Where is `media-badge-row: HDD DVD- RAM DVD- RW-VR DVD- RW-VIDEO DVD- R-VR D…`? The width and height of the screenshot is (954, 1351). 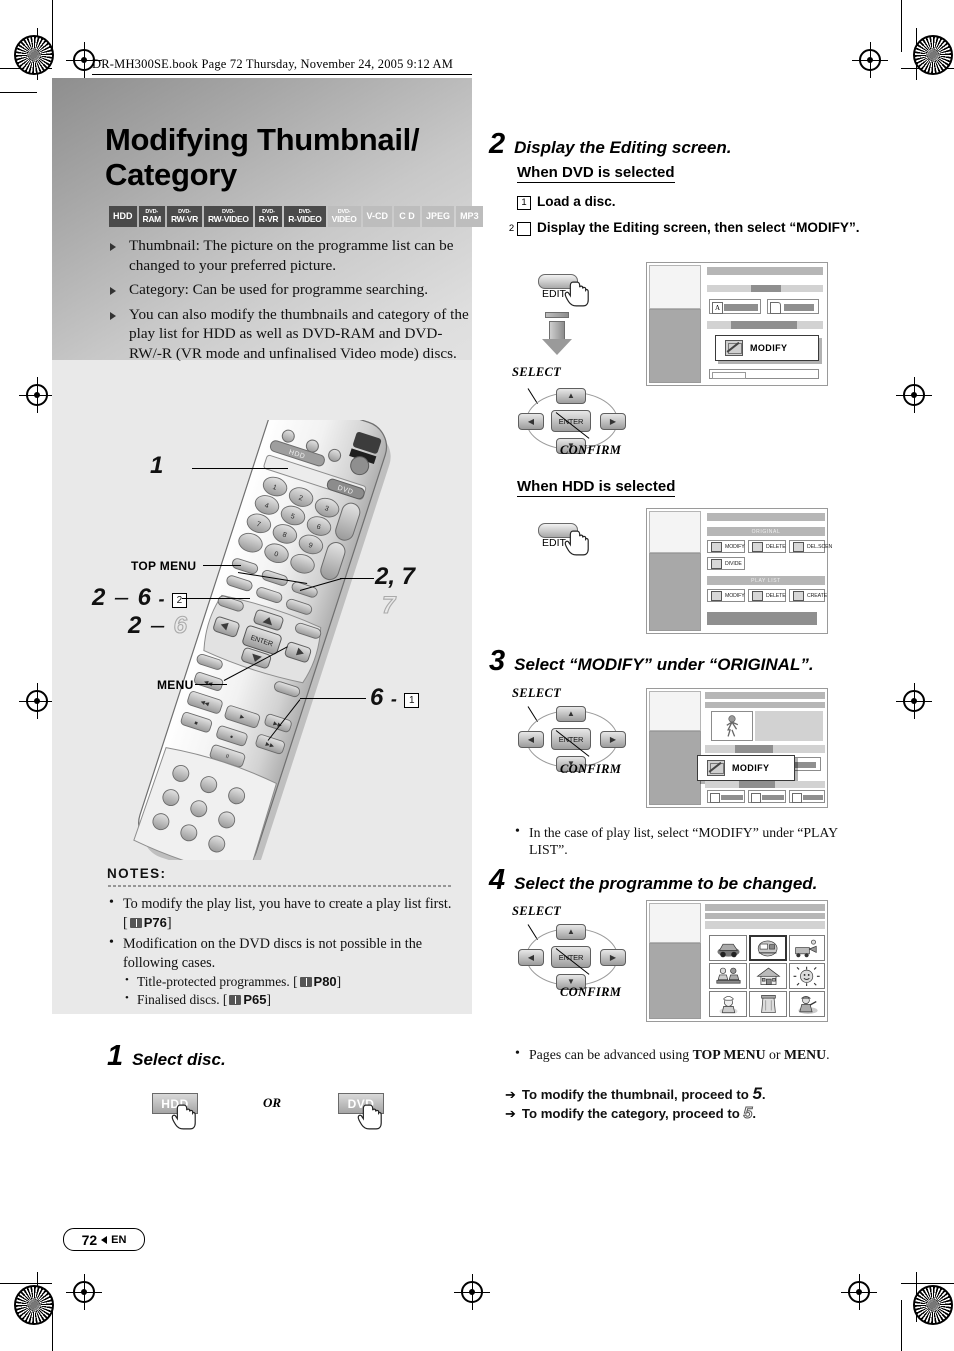
media-badge-row: HDD DVD- RAM DVD- RW-VR DVD- RW-VIDEO DVD- R-VR D… is located at coordinates (296, 216).